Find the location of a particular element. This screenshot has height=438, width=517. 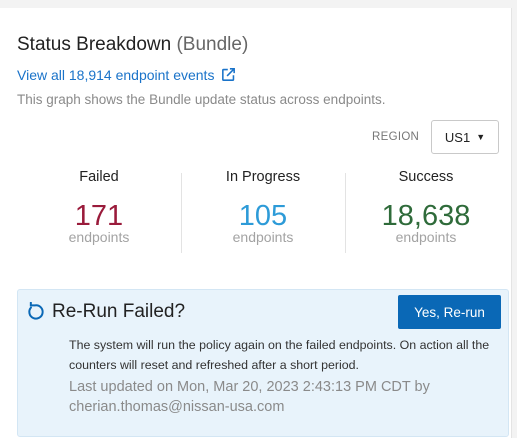

events-link-text: View all 18,914 endpoint events is located at coordinates (115, 75).